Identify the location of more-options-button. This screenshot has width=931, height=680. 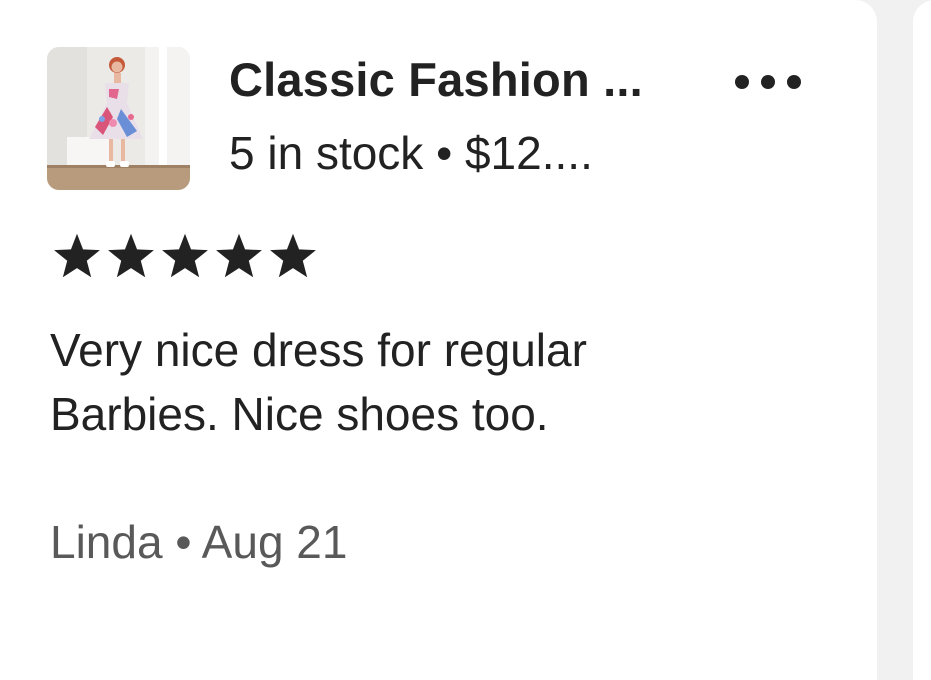
(768, 82).